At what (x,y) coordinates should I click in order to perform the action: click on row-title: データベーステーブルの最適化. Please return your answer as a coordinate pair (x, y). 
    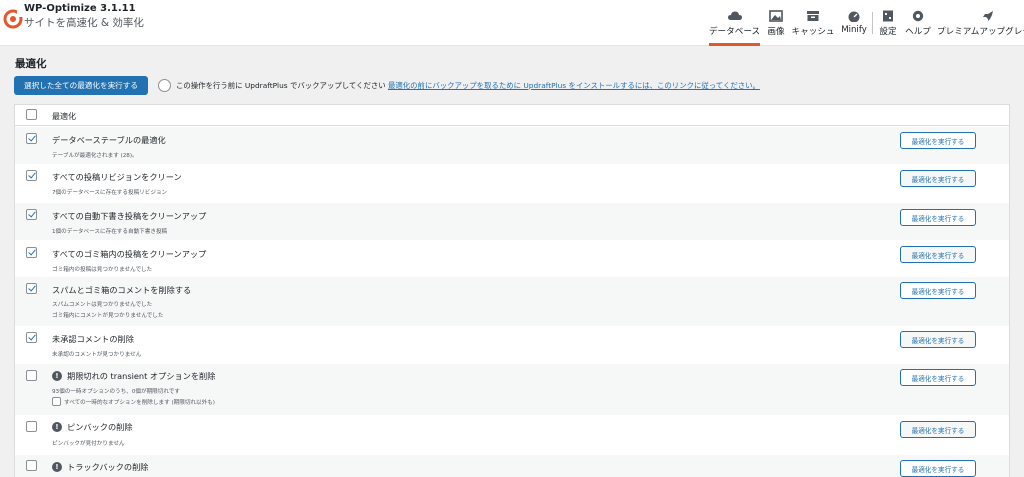
    Looking at the image, I should click on (109, 140).